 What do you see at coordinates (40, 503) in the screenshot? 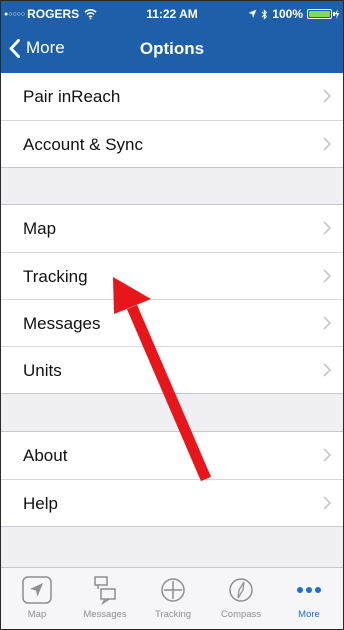
I see `list-item-label: Help` at bounding box center [40, 503].